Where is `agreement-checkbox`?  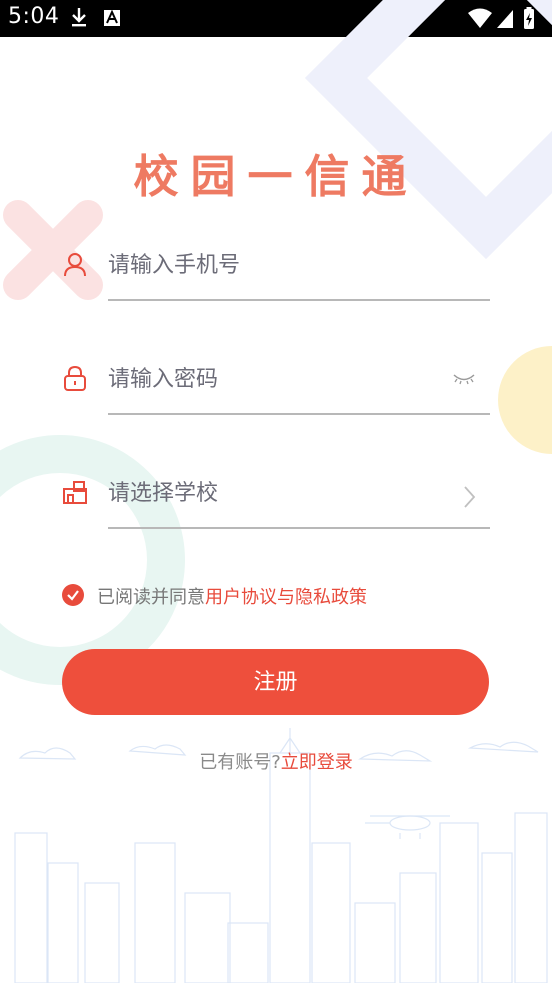
agreement-checkbox is located at coordinates (73, 595).